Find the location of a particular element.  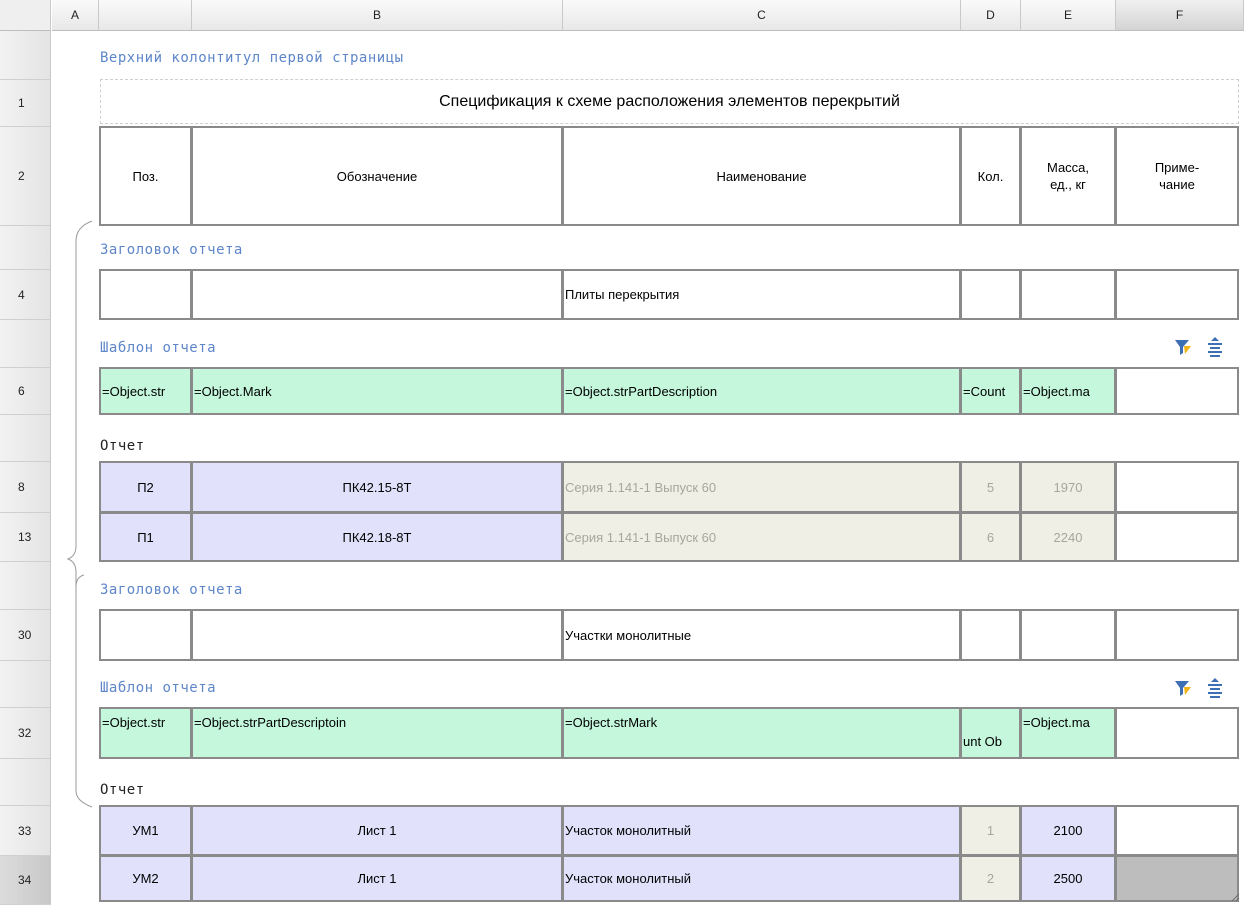

report-cell: ПК42.18-8Т is located at coordinates (377, 537).